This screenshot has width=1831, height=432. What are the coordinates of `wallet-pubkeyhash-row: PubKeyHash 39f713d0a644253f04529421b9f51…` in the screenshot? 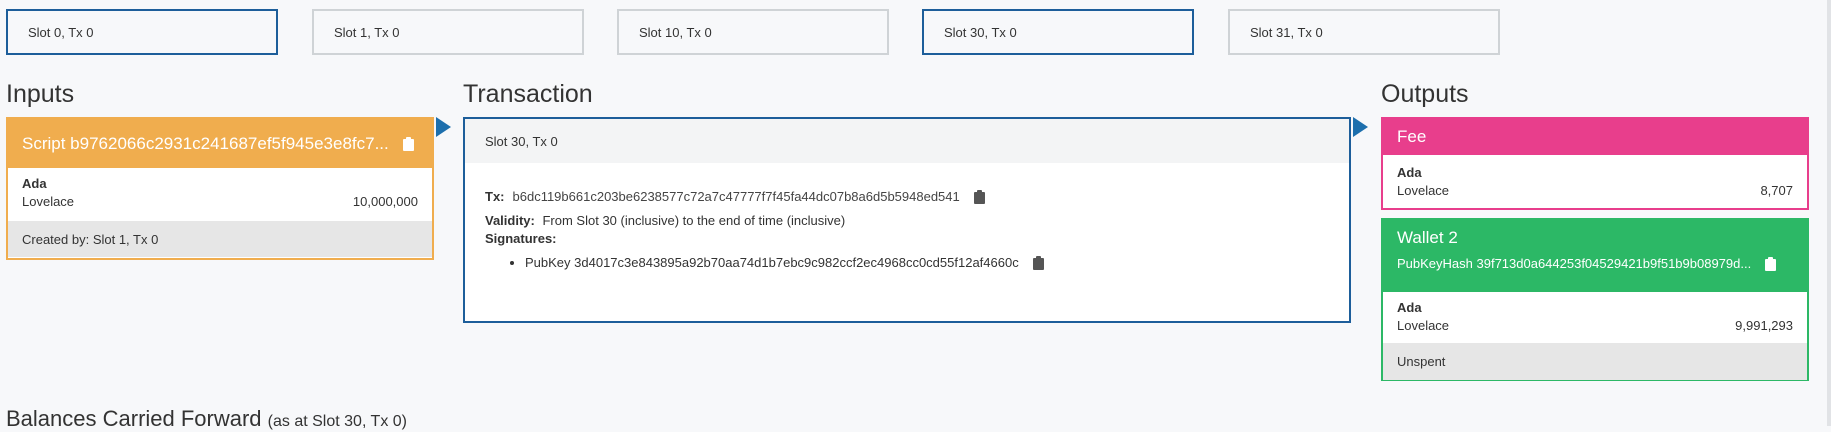 It's located at (1595, 263).